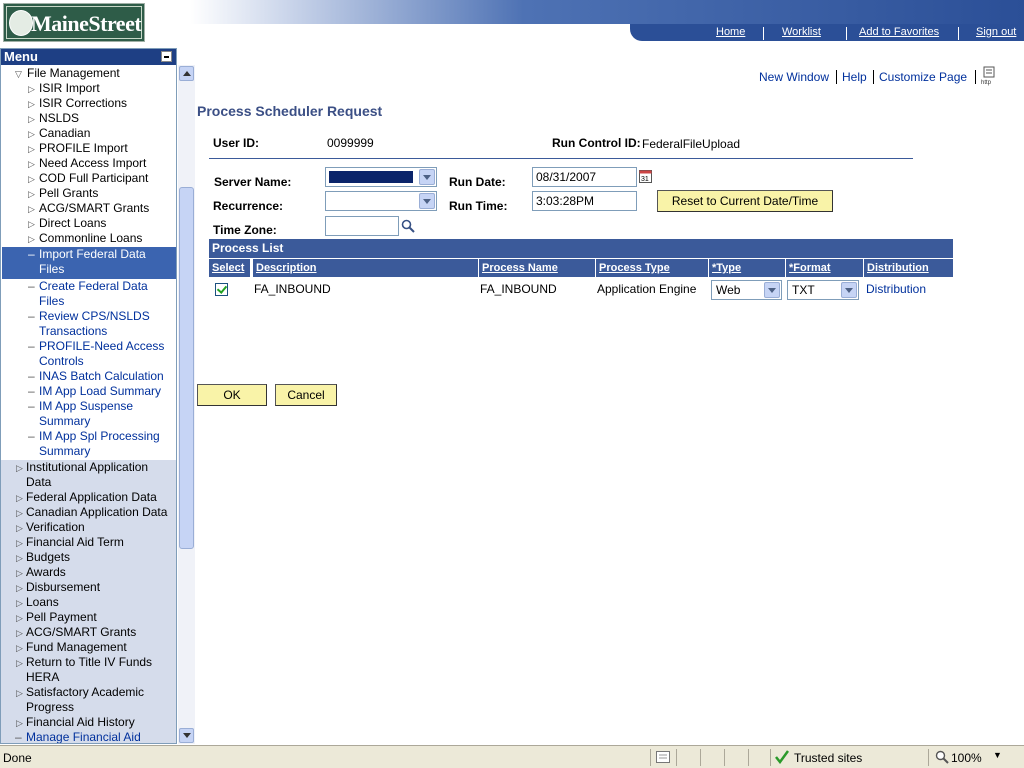 This screenshot has height=768, width=1024. I want to click on menu-folder-institutional-application-data: Institutional Application, so click(87, 467).